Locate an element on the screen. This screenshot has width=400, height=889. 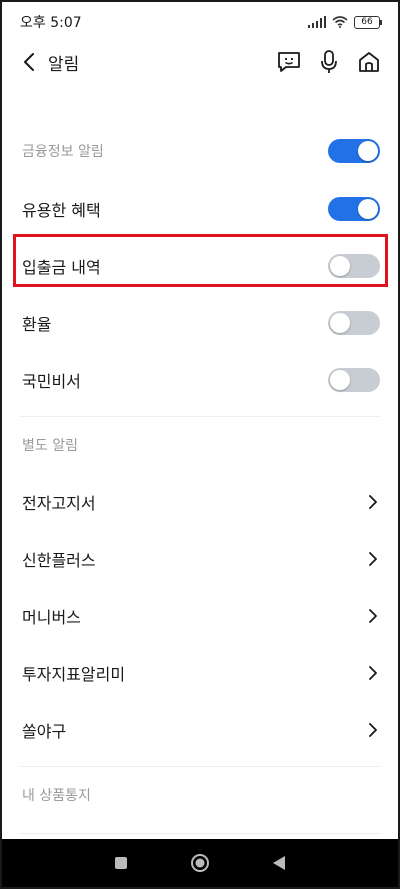
divider is located at coordinates (200, 833).